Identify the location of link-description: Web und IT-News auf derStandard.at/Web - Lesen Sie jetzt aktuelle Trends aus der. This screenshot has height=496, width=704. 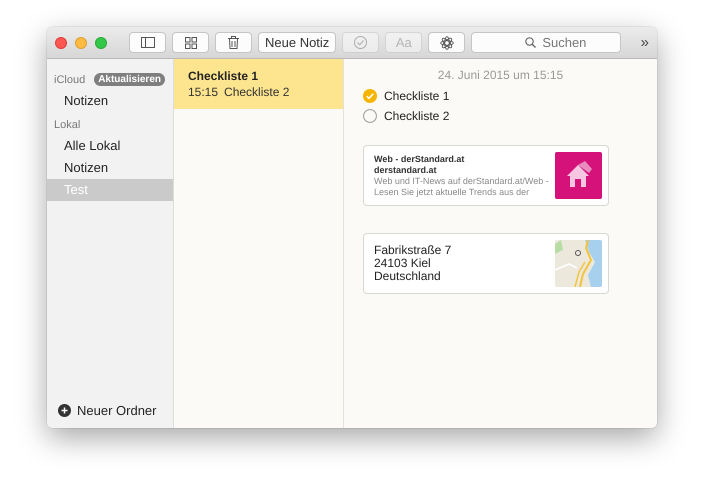
(462, 187).